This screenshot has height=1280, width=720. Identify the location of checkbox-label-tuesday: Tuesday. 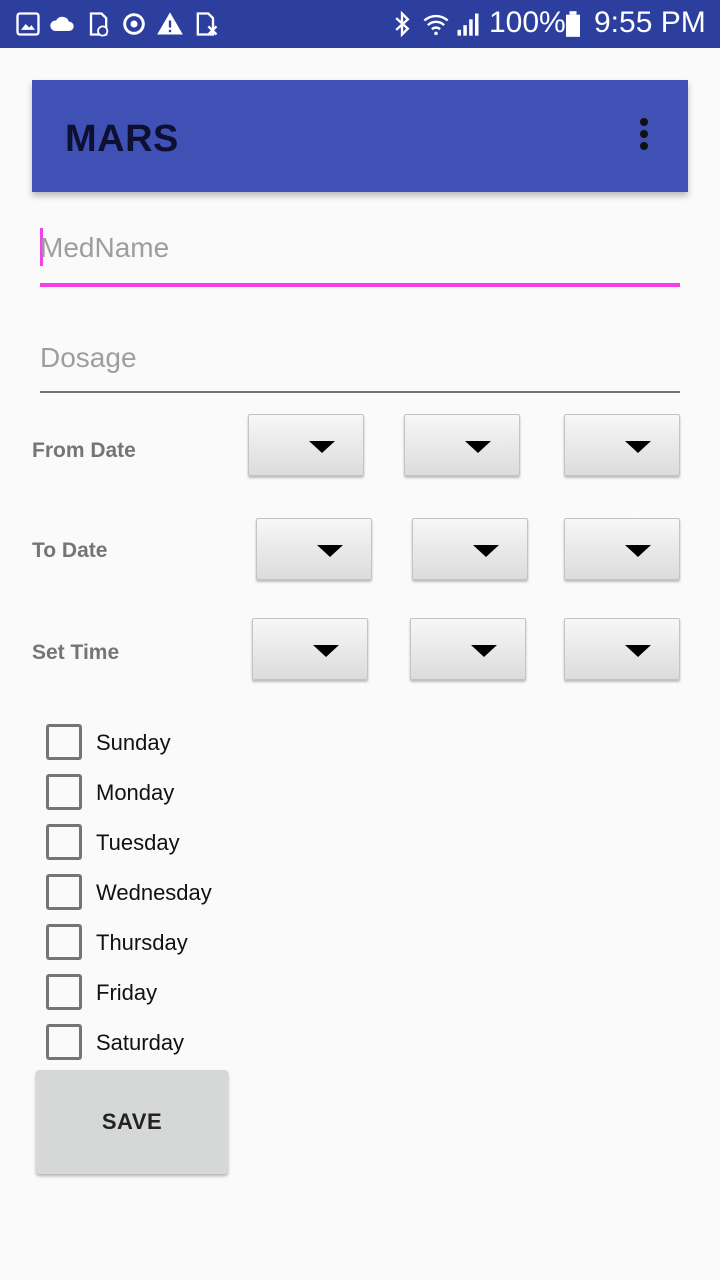
(138, 842).